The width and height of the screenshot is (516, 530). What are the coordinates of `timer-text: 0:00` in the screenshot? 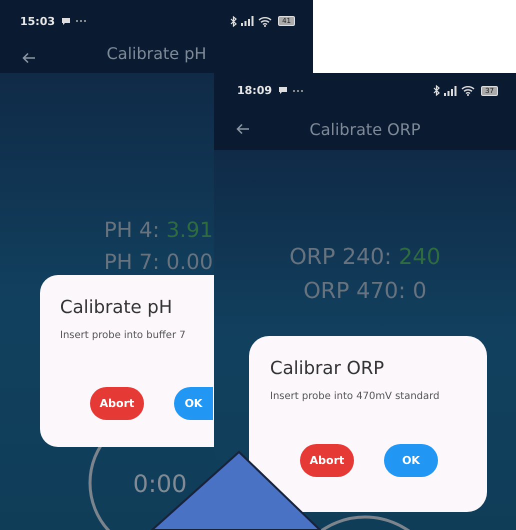 It's located at (160, 484).